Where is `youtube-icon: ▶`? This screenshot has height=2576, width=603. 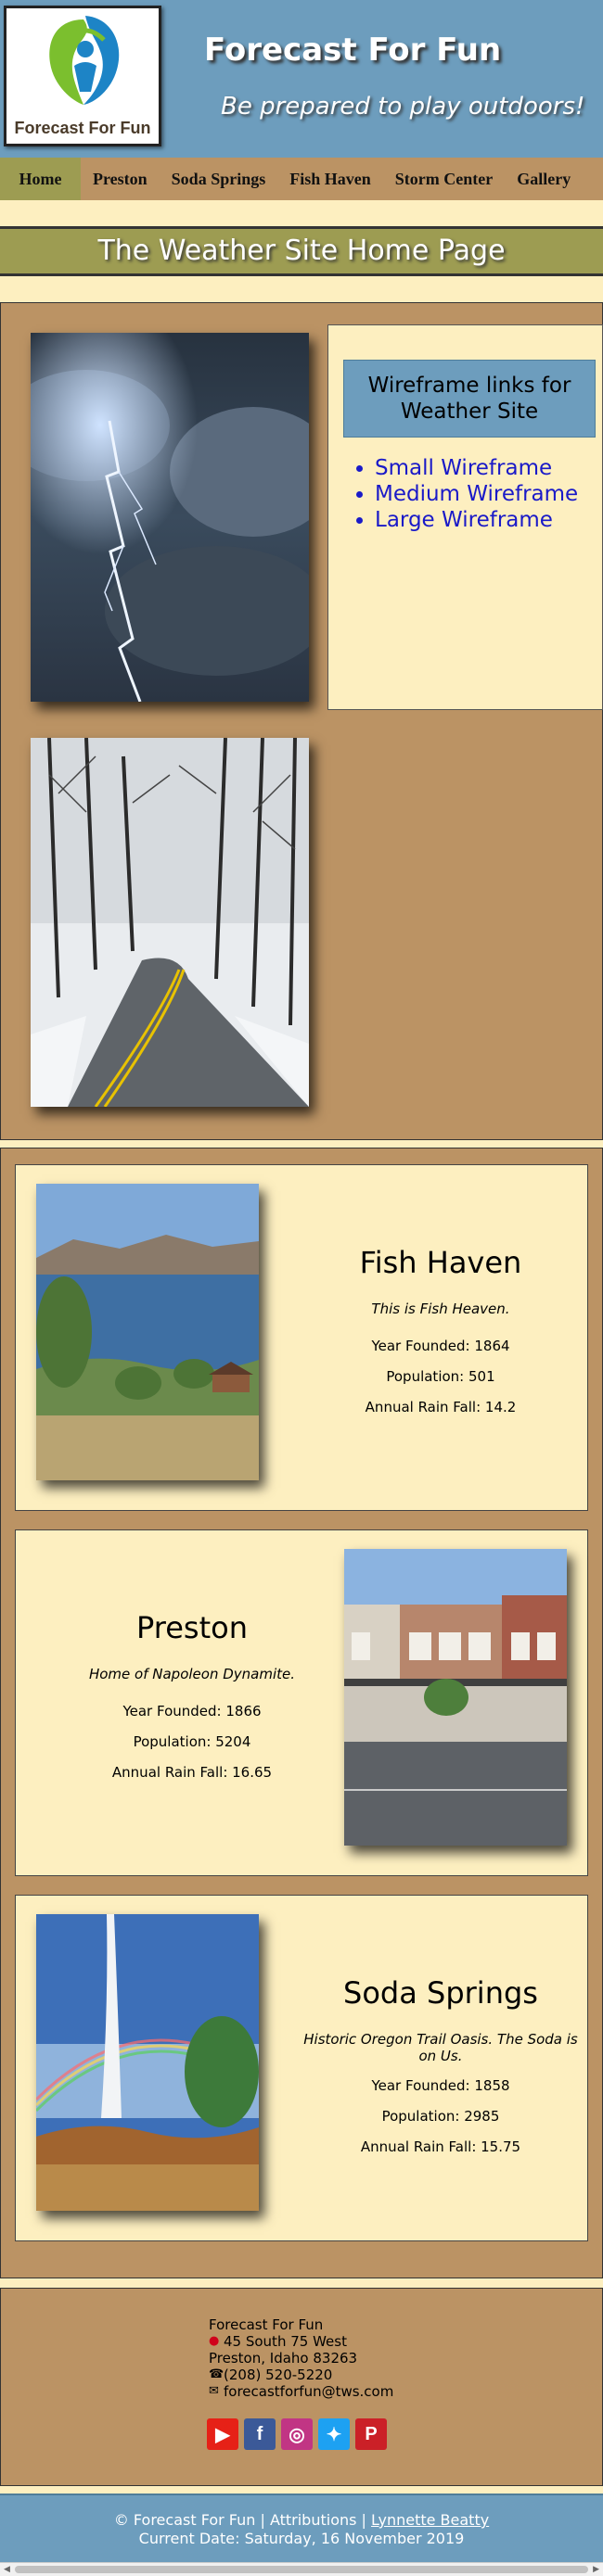 youtube-icon: ▶ is located at coordinates (222, 2434).